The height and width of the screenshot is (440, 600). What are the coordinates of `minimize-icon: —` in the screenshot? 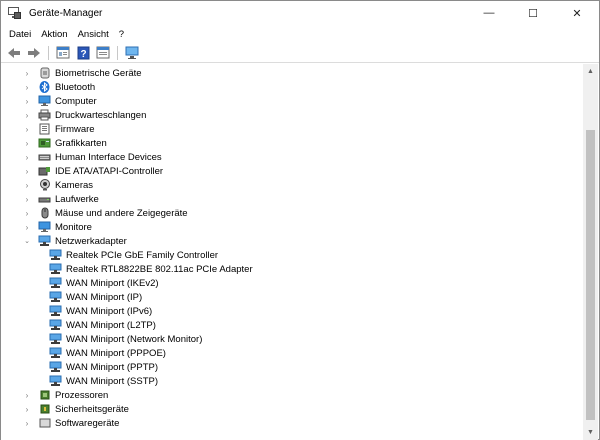 It's located at (489, 13).